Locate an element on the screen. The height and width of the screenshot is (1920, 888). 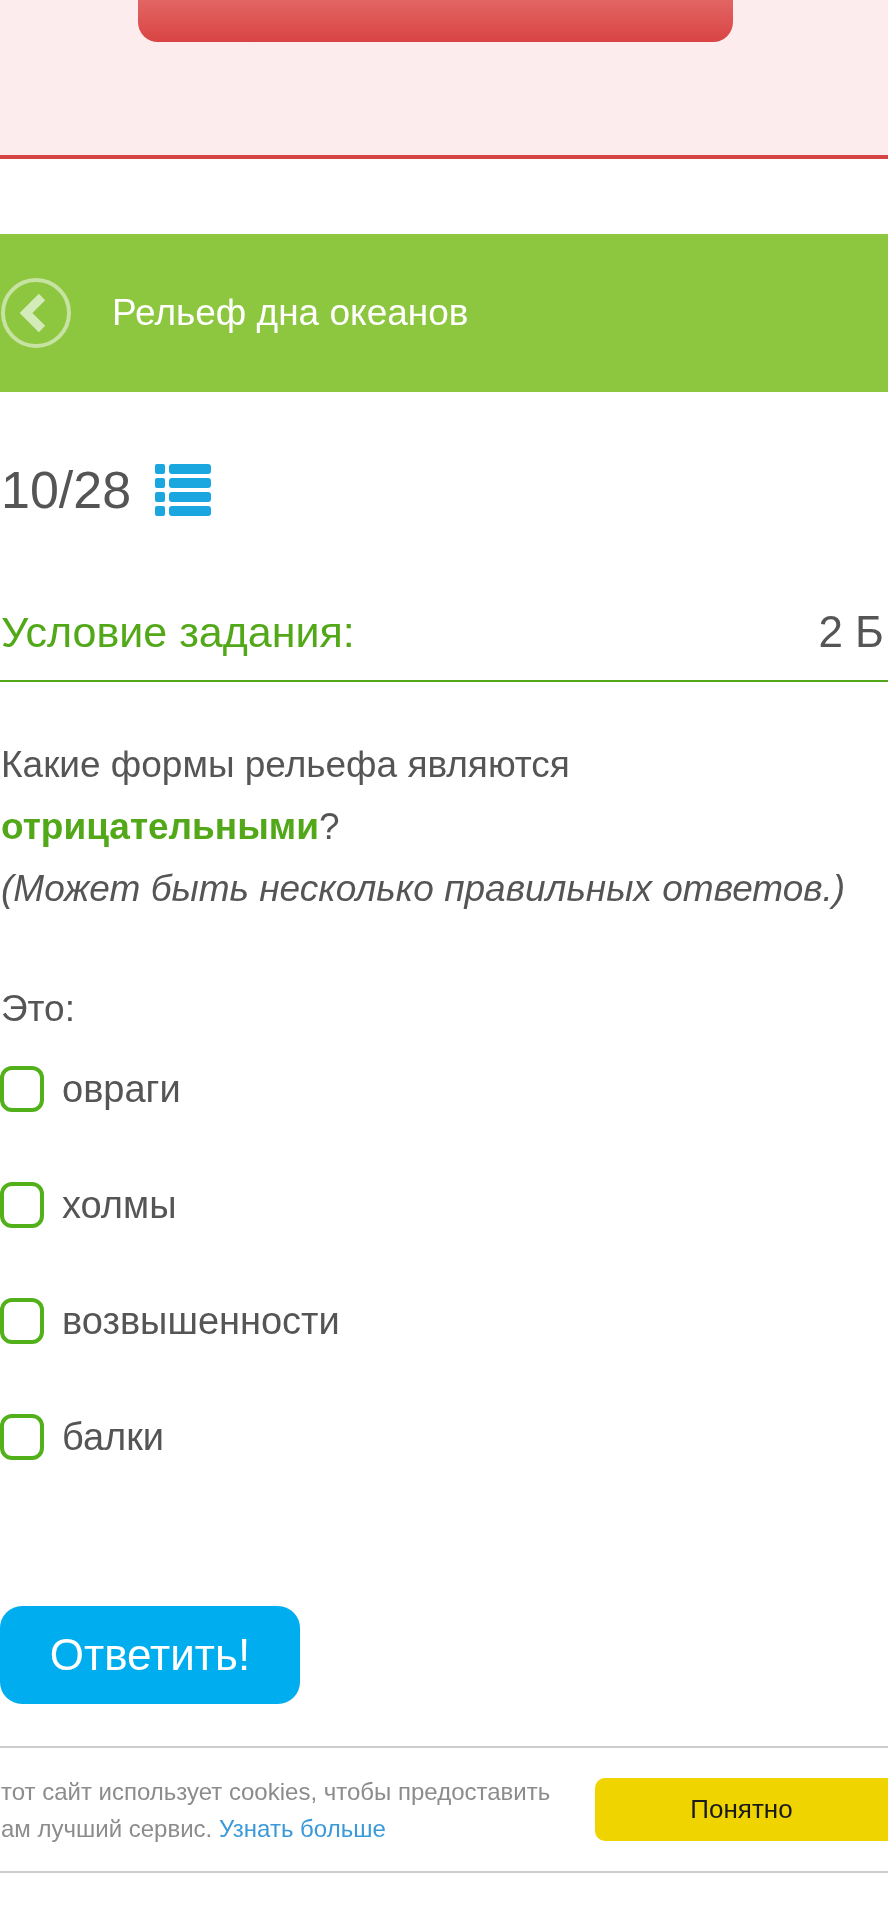
accept-button: Понятно is located at coordinates (741, 1809).